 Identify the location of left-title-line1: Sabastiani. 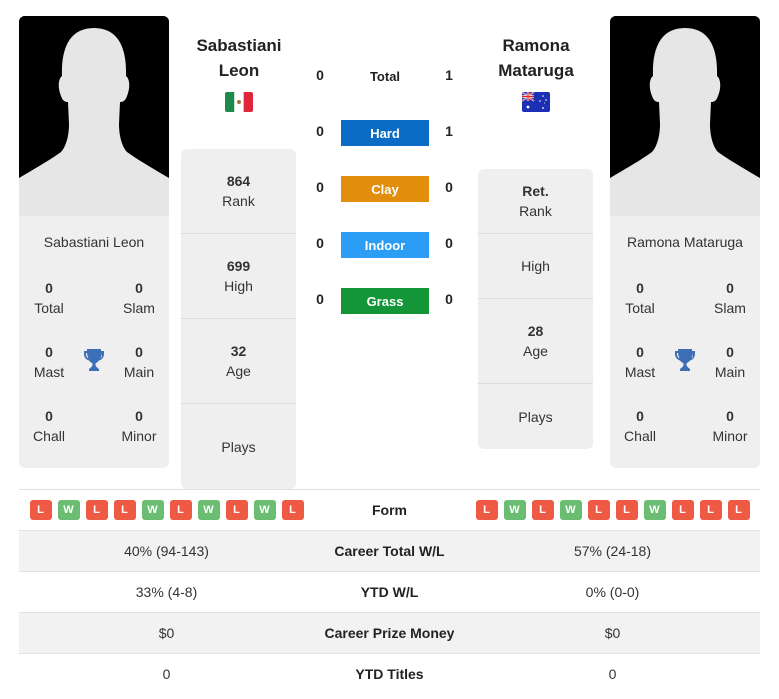
(239, 45).